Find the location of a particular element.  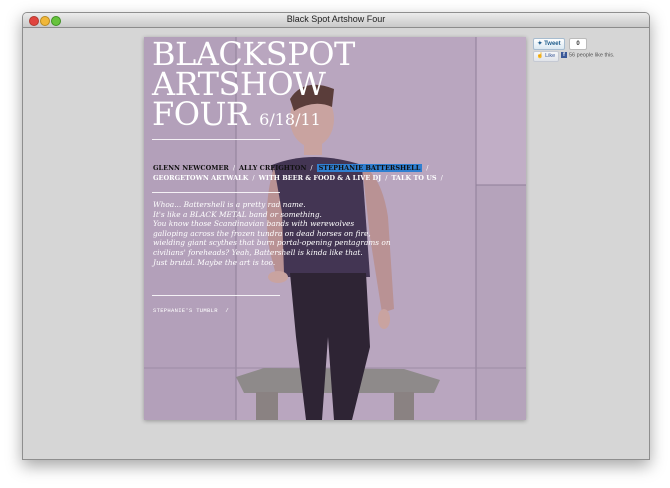

tumblr-link-row: STEPHANIE'S TUMBLR / is located at coordinates (191, 310).